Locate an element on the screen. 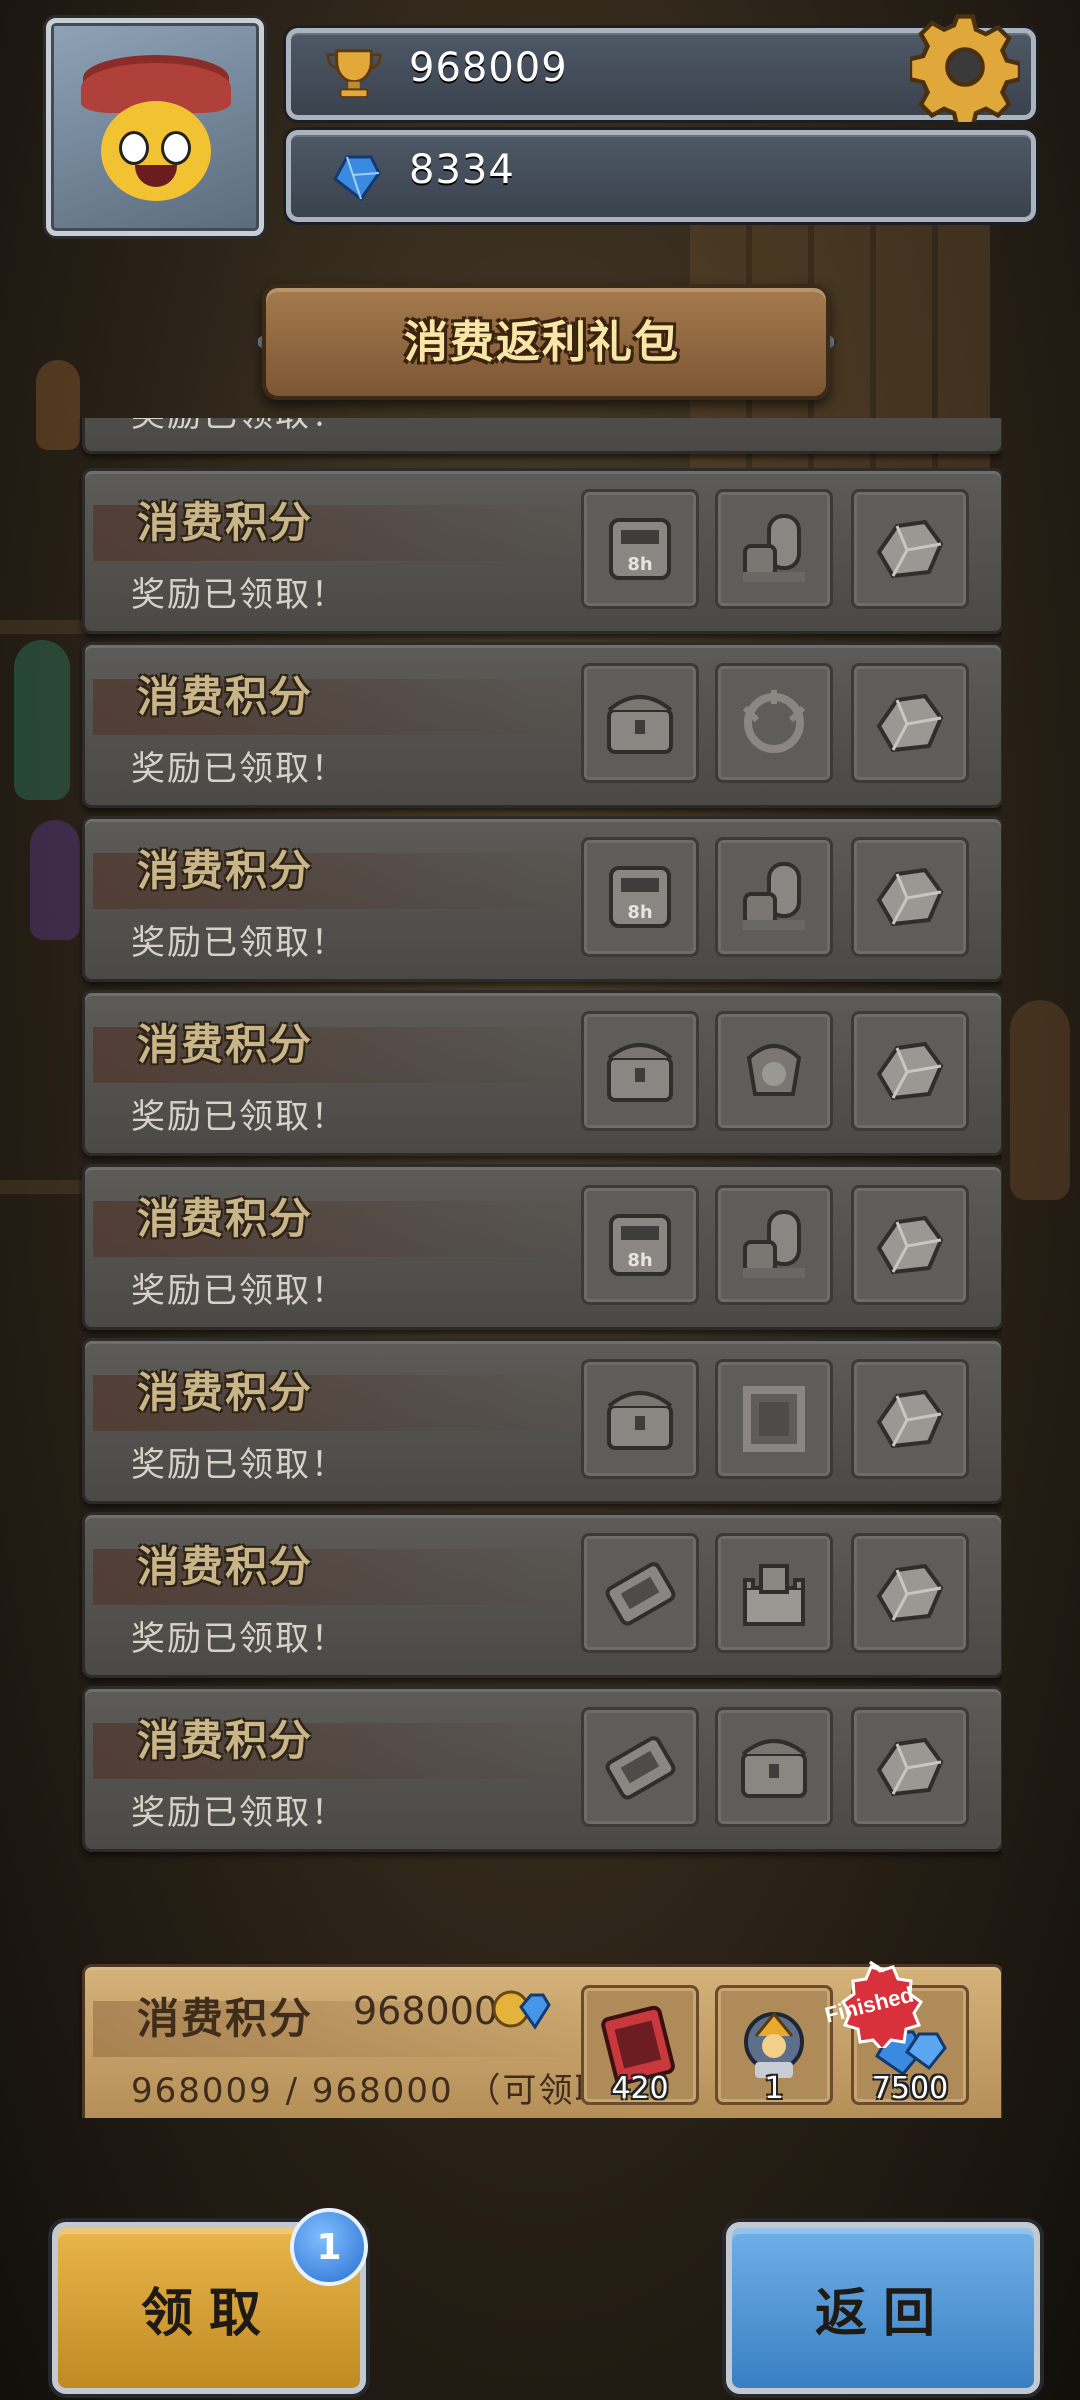 Image resolution: width=1080 pixels, height=2400 pixels. scroll-icon is located at coordinates (640, 1768).